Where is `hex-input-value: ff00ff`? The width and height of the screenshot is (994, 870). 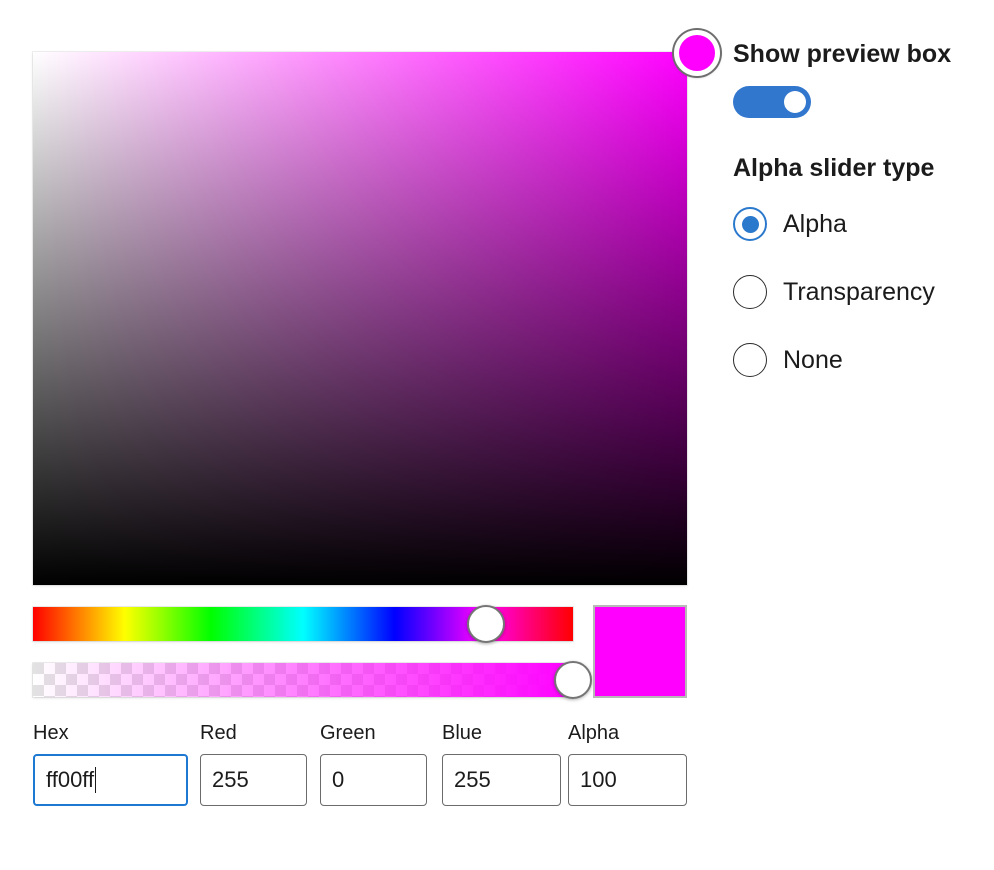
hex-input-value: ff00ff is located at coordinates (70, 779).